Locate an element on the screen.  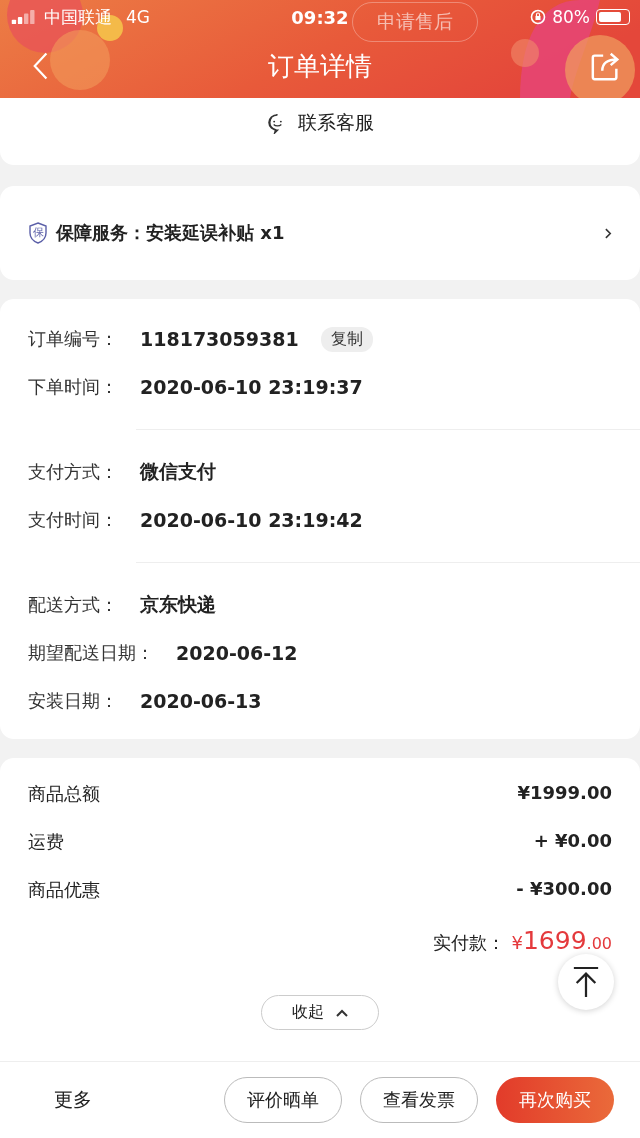
carrier-name: 中国联通 is located at coordinates (78, 17).